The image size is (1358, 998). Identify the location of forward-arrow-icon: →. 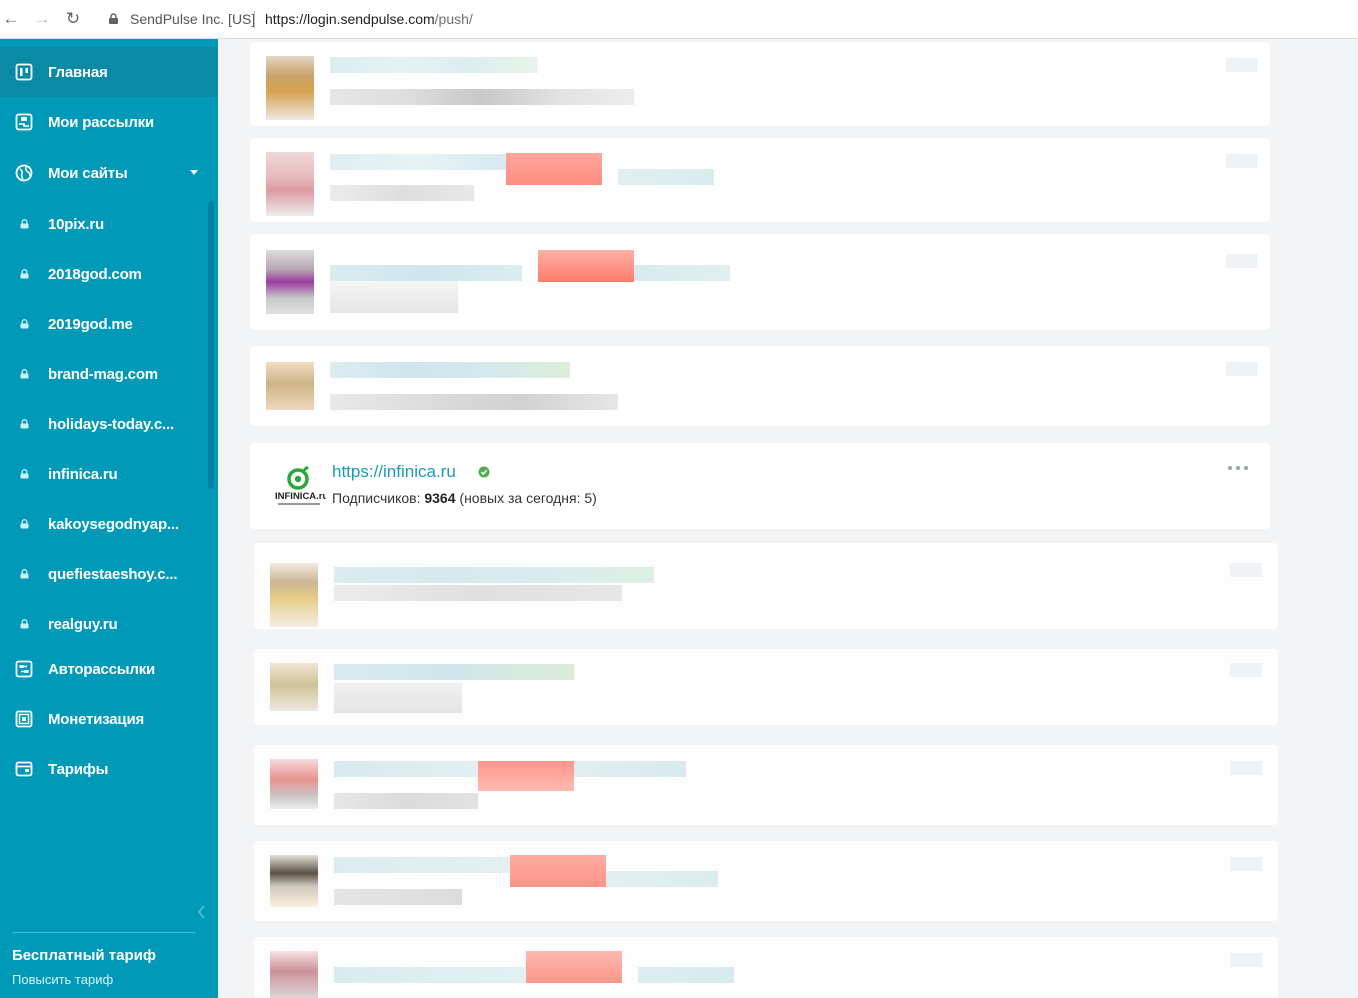
(42, 19).